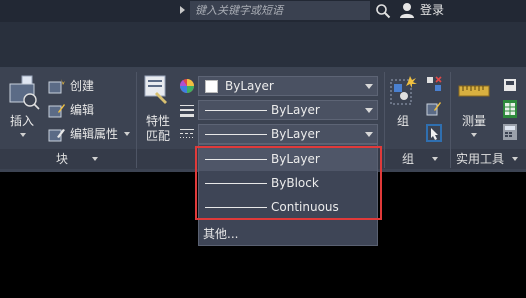 The width and height of the screenshot is (526, 298). What do you see at coordinates (510, 132) in the screenshot?
I see `calculator-icon` at bounding box center [510, 132].